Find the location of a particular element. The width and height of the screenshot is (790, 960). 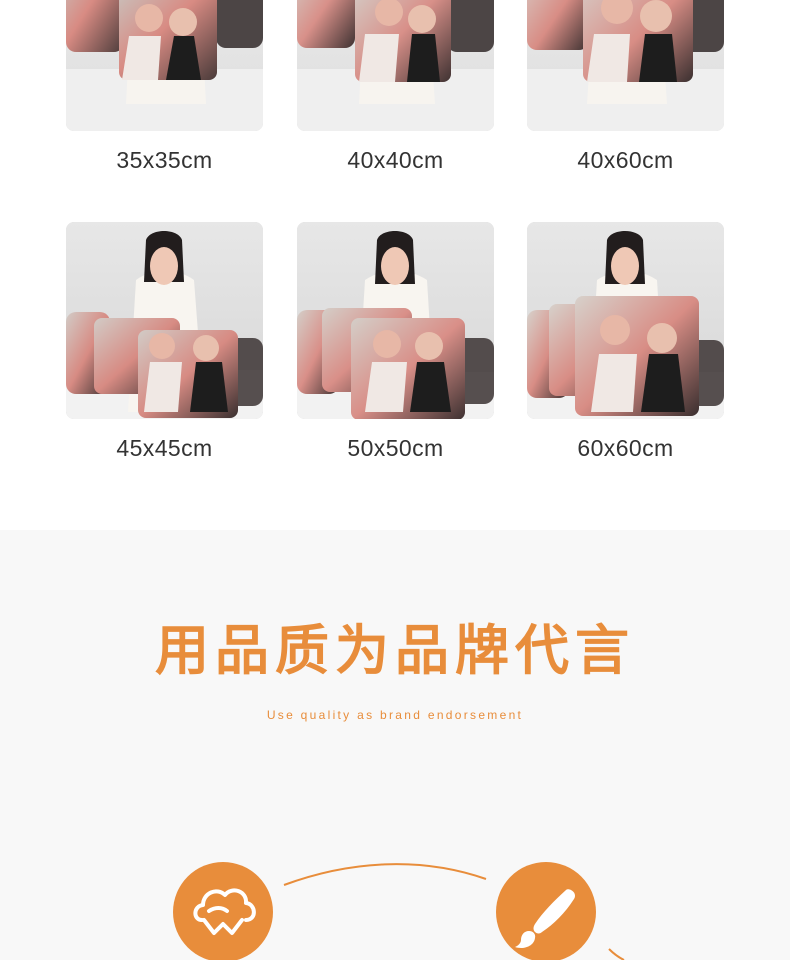

product-card-40x60: 40x60cm is located at coordinates (625, 87).